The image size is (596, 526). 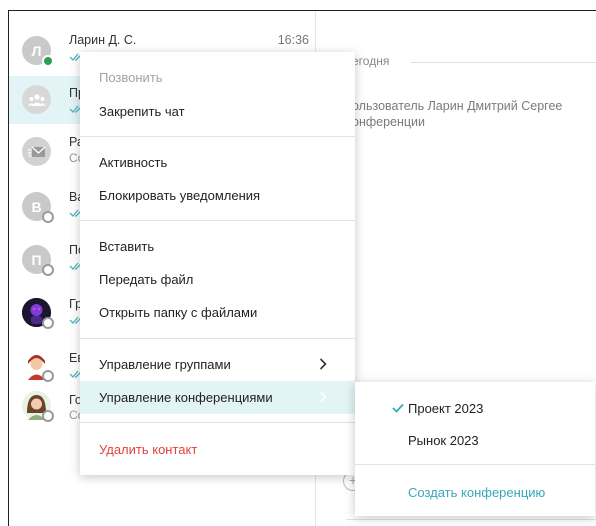 I want to click on group-avatar, so click(x=36, y=99).